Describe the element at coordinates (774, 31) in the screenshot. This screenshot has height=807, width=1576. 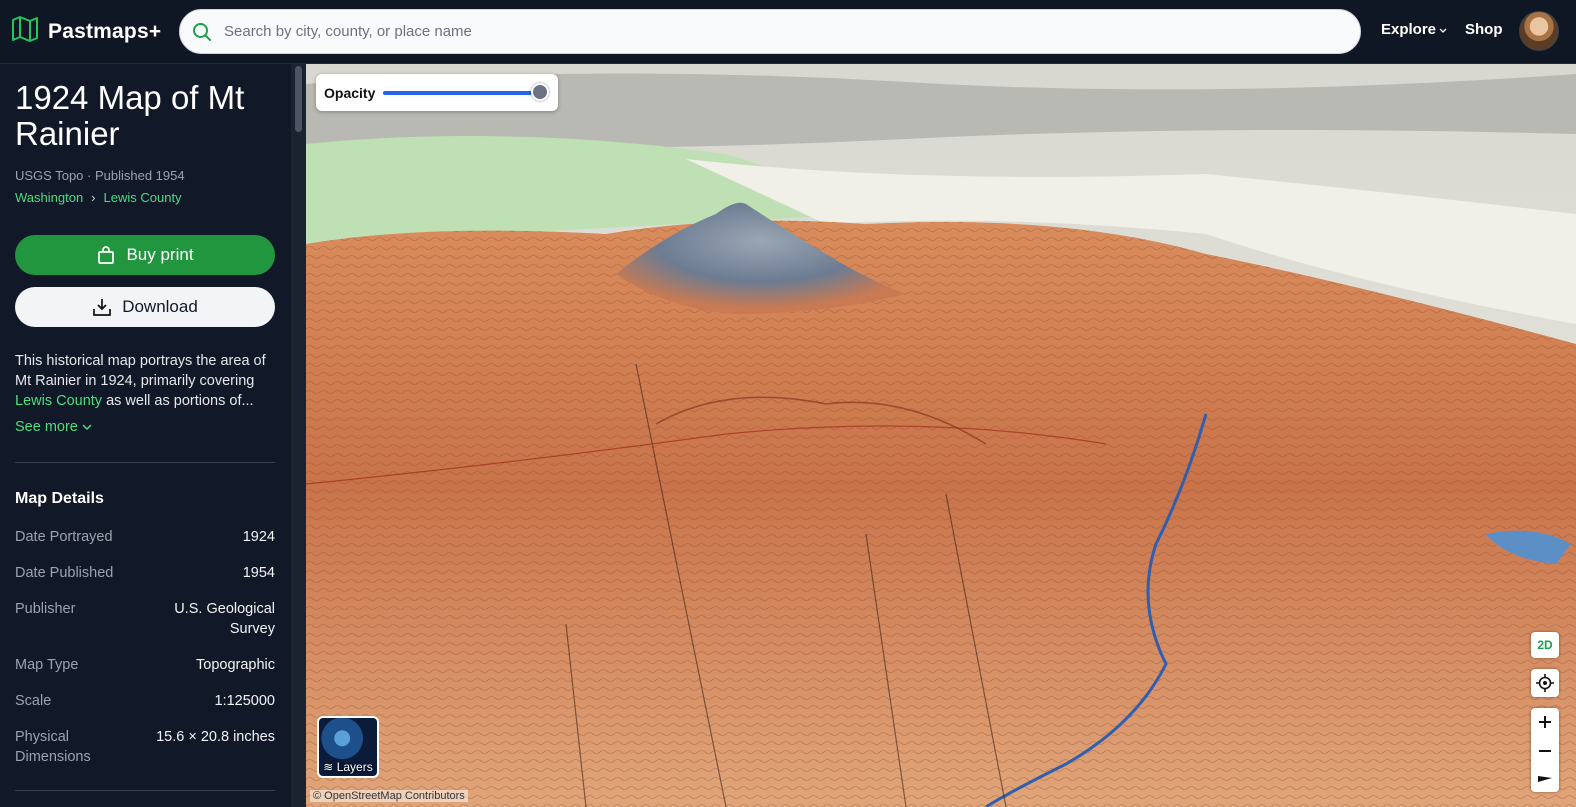
I see `search-input` at that location.